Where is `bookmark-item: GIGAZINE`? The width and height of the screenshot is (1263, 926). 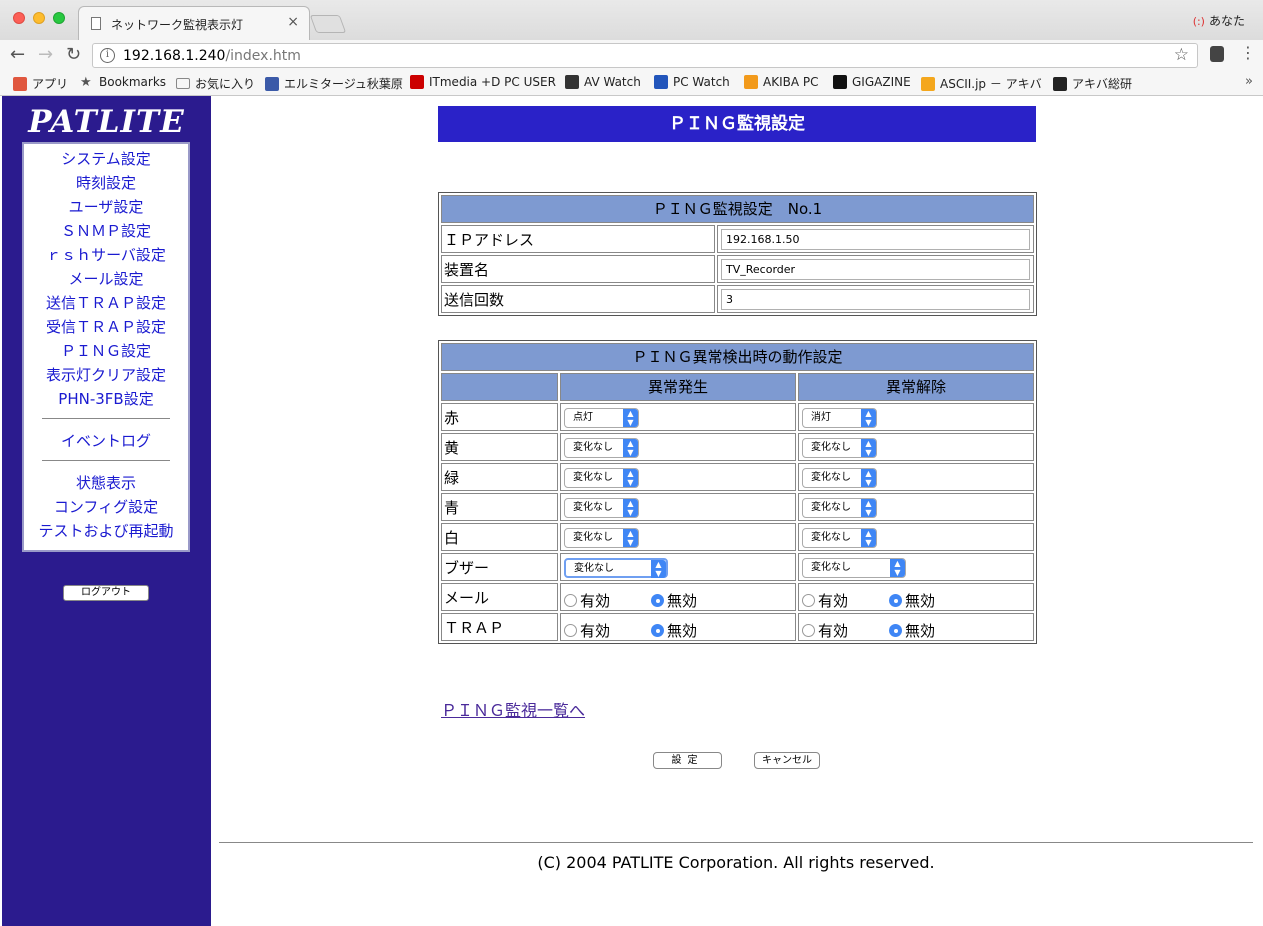 bookmark-item: GIGAZINE is located at coordinates (872, 82).